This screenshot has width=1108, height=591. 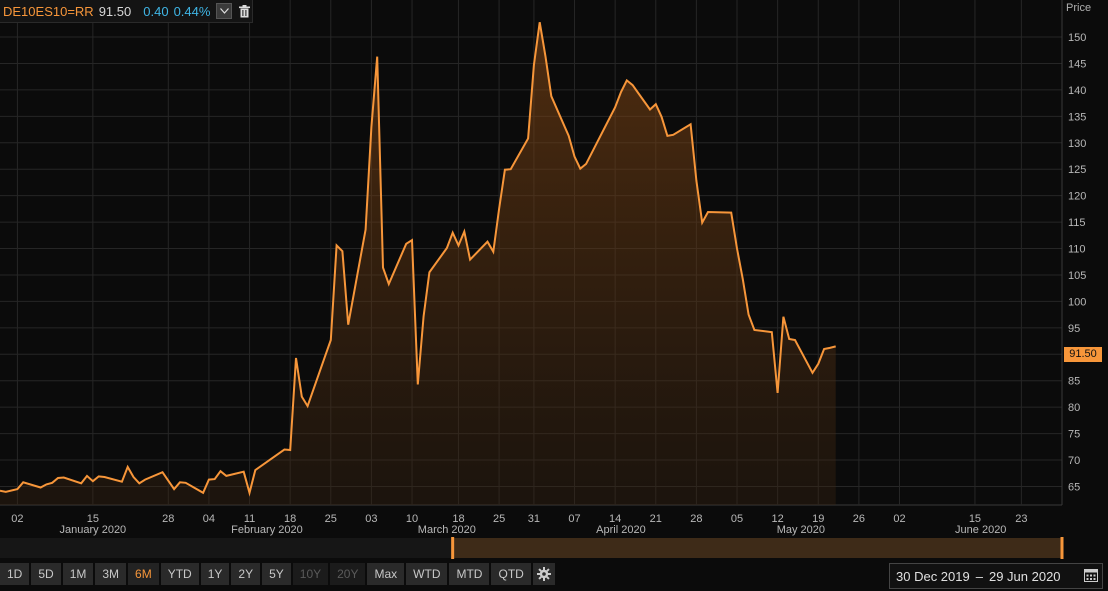 What do you see at coordinates (859, 519) in the screenshot?
I see `x-tick-label: 26` at bounding box center [859, 519].